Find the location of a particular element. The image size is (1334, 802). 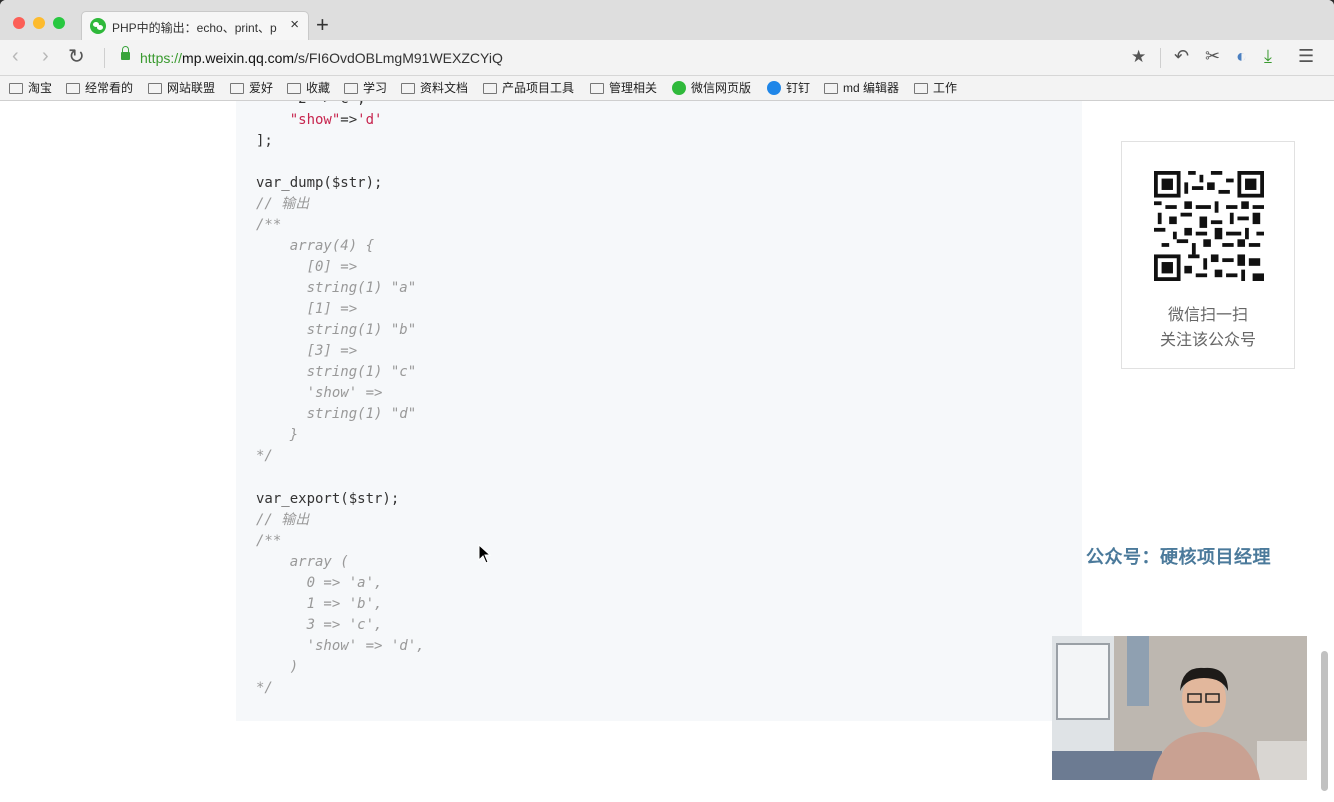

url-host: mp.weixin.qq.com is located at coordinates (238, 58).